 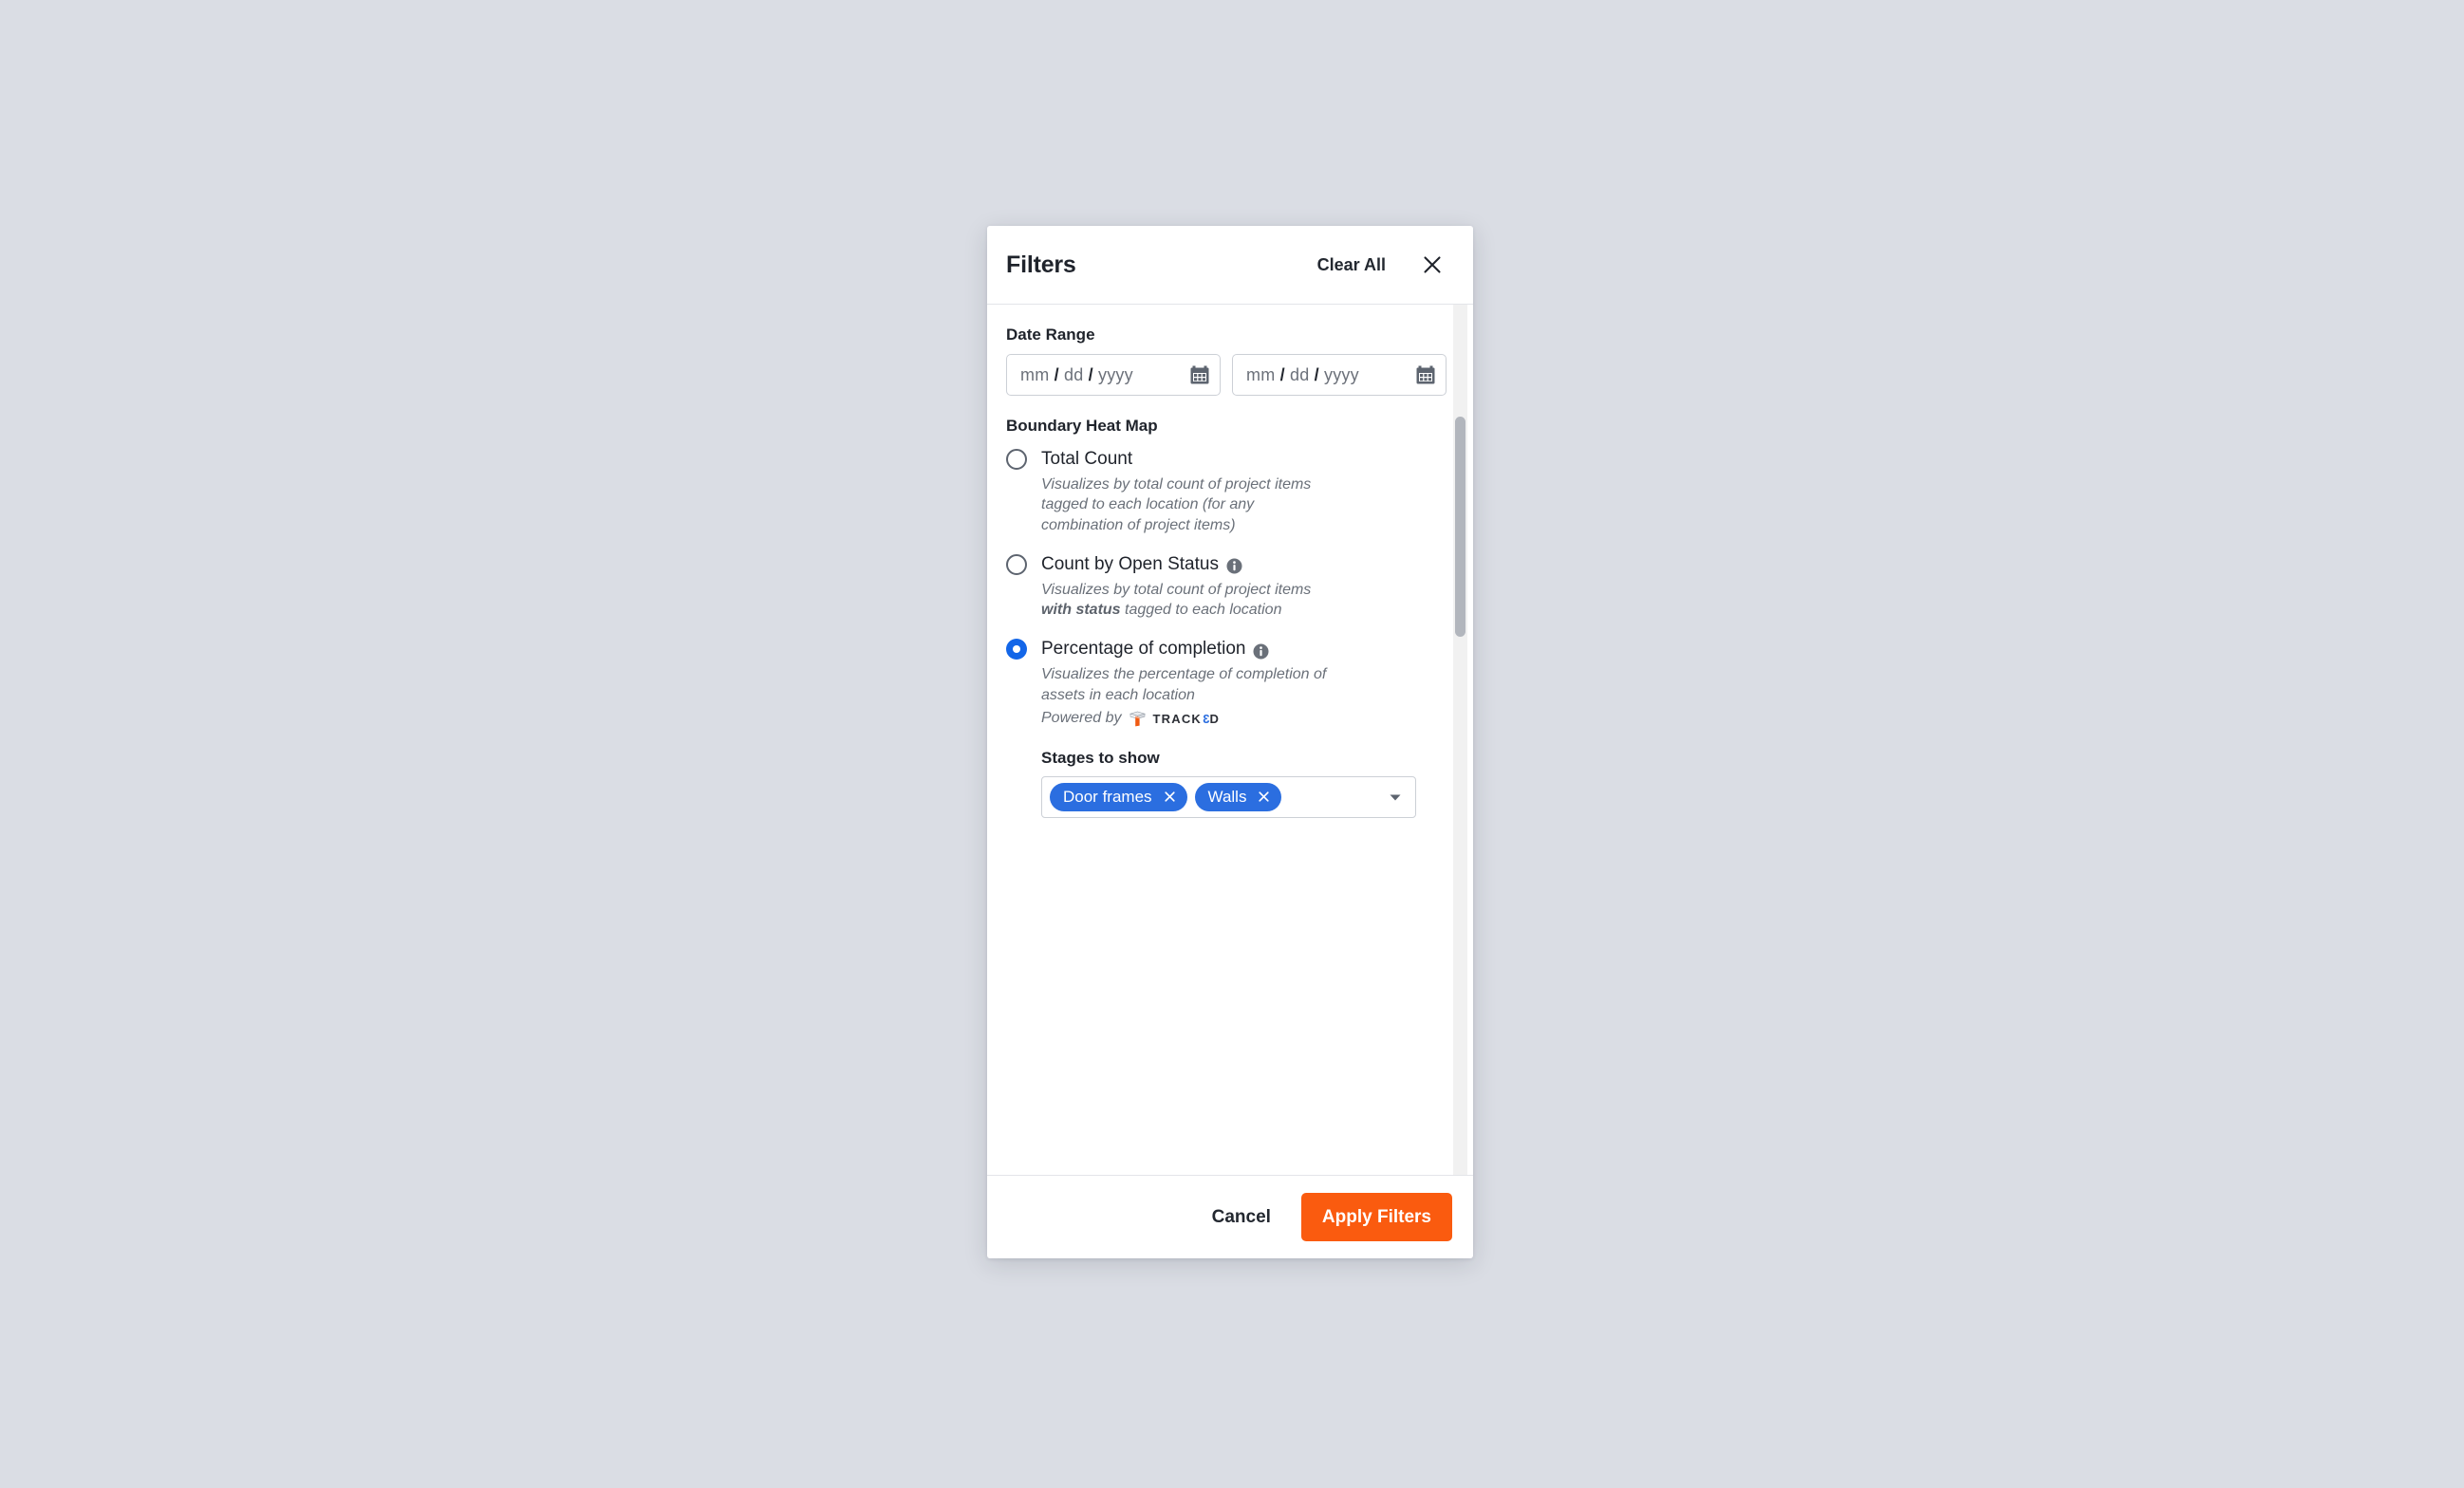 I want to click on end-date-input: mm / dd / yyyy, so click(x=1340, y=375).